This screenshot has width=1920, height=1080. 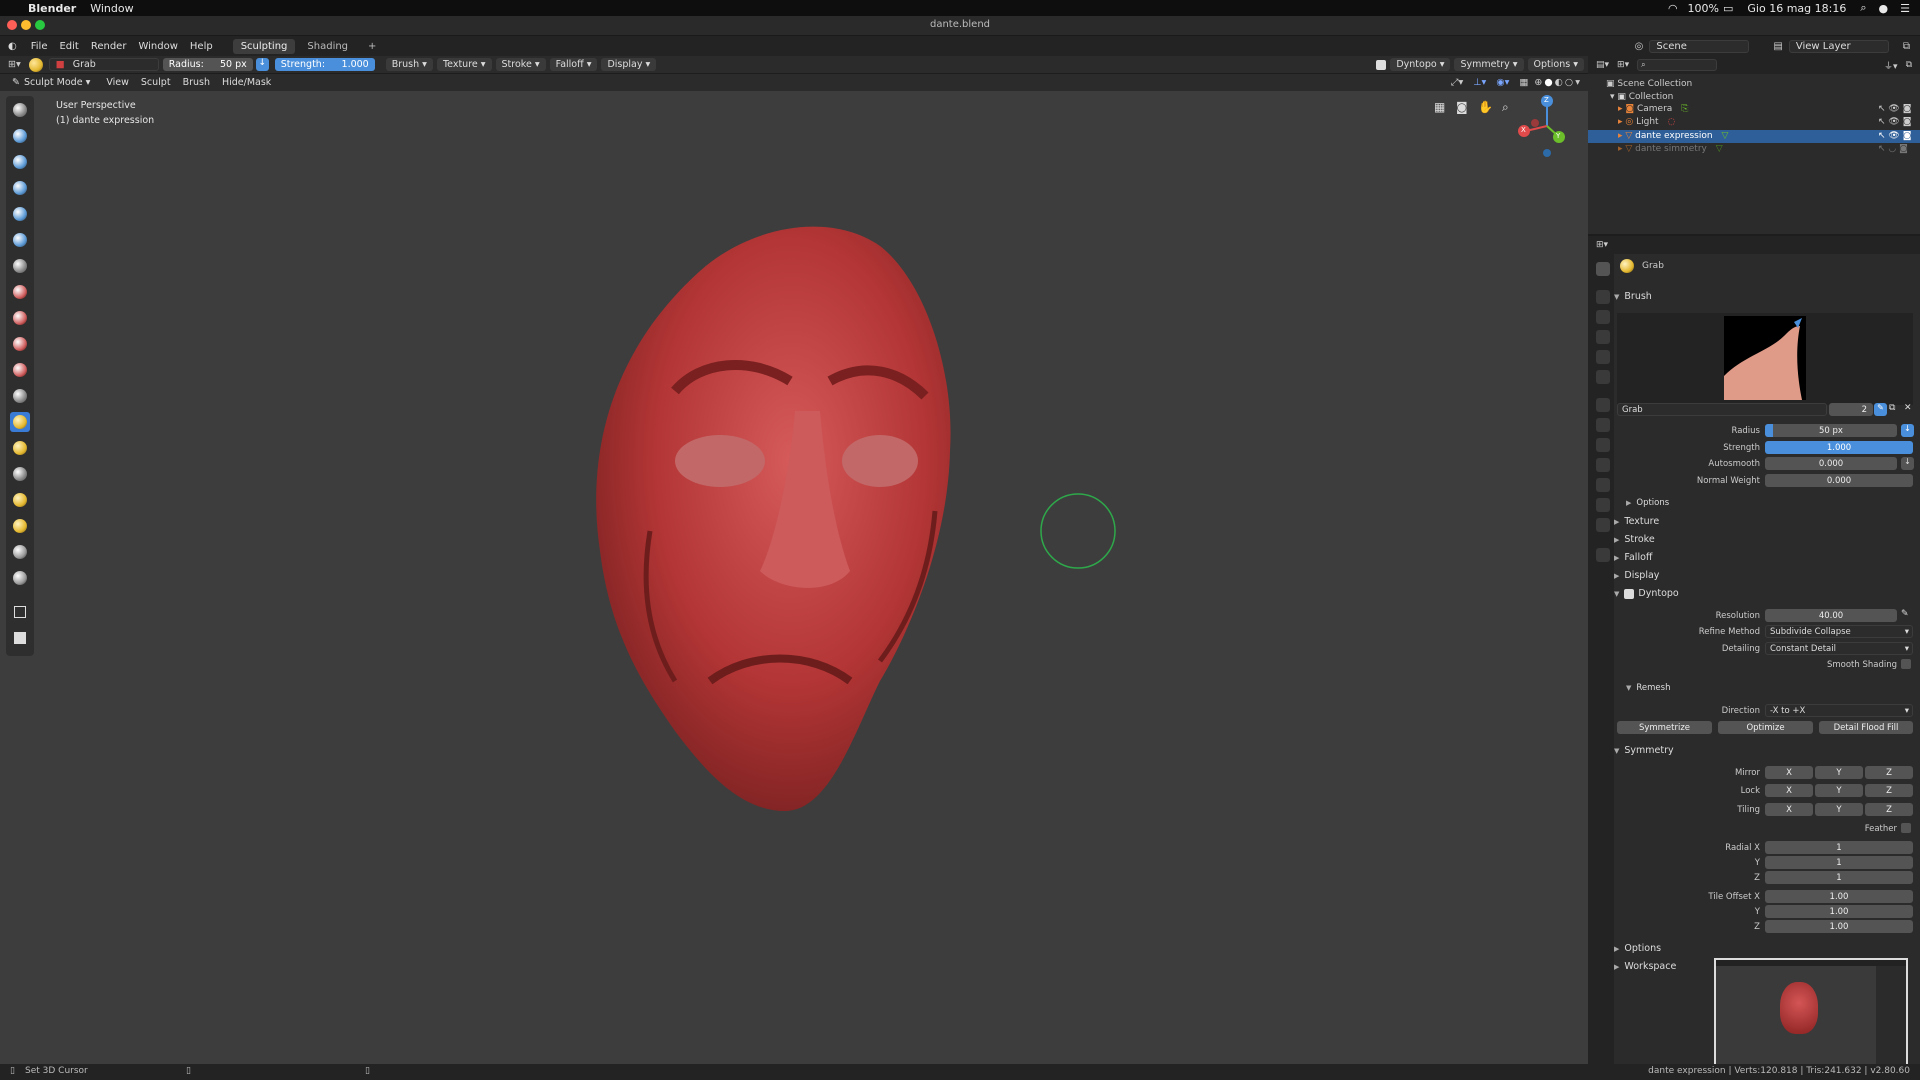 What do you see at coordinates (520, 64) in the screenshot?
I see `stroke-menu: Stroke ▾` at bounding box center [520, 64].